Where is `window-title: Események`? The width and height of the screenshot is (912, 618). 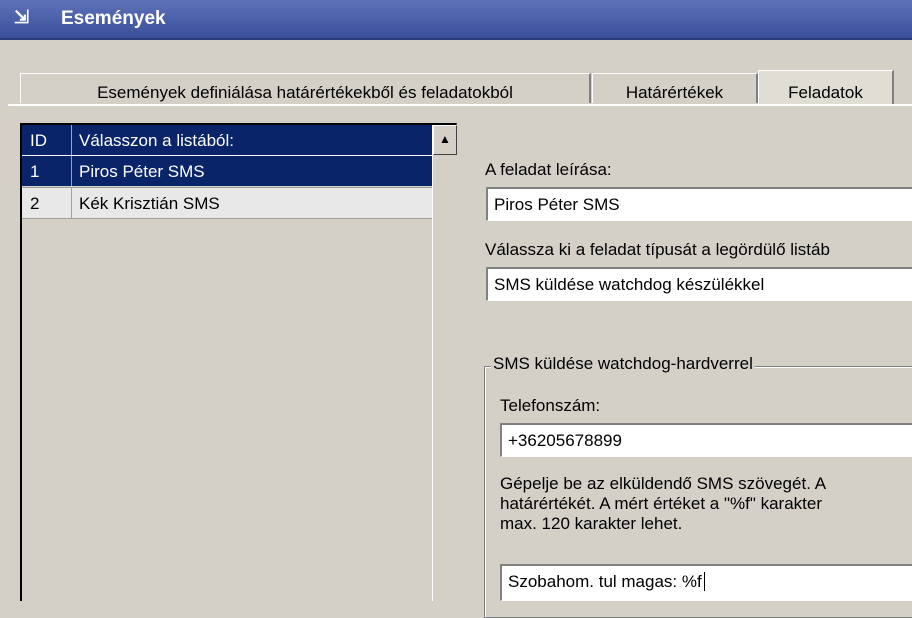
window-title: Események is located at coordinates (113, 18).